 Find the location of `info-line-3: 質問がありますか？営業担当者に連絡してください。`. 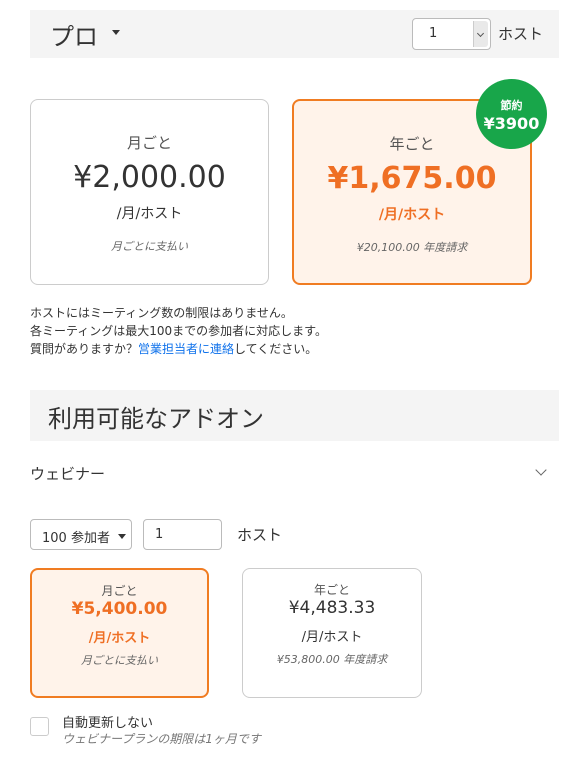

info-line-3: 質問がありますか？営業担当者に連絡してください。 is located at coordinates (178, 349).